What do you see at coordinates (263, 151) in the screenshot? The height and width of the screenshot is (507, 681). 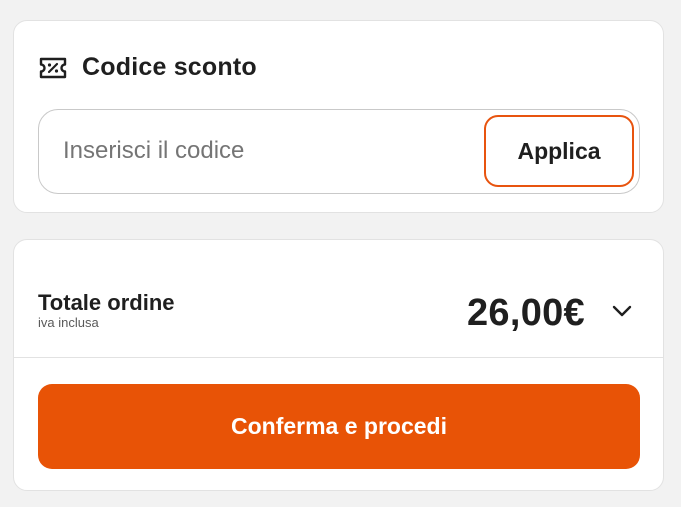 I see `discount-code-input` at bounding box center [263, 151].